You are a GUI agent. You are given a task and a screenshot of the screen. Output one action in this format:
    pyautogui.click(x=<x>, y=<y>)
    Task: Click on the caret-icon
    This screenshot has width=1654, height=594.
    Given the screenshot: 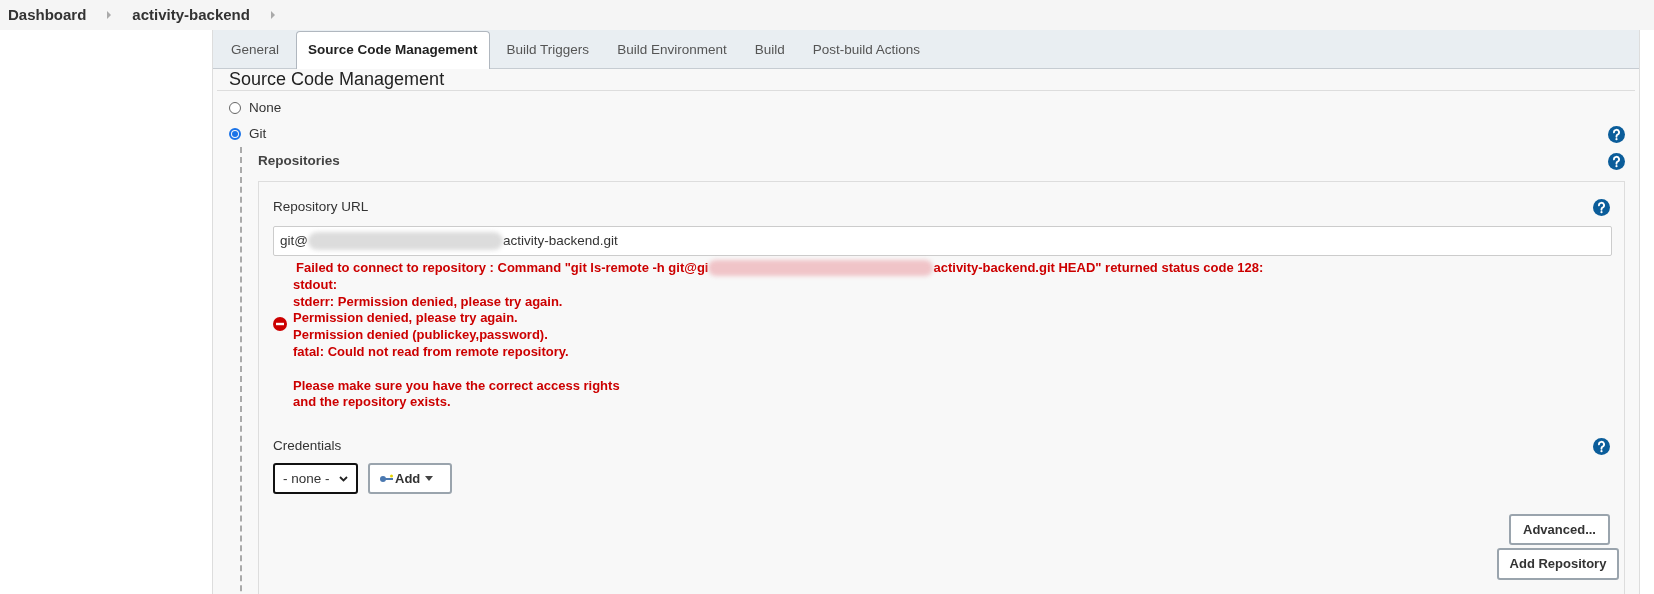 What is the action you would take?
    pyautogui.click(x=429, y=479)
    